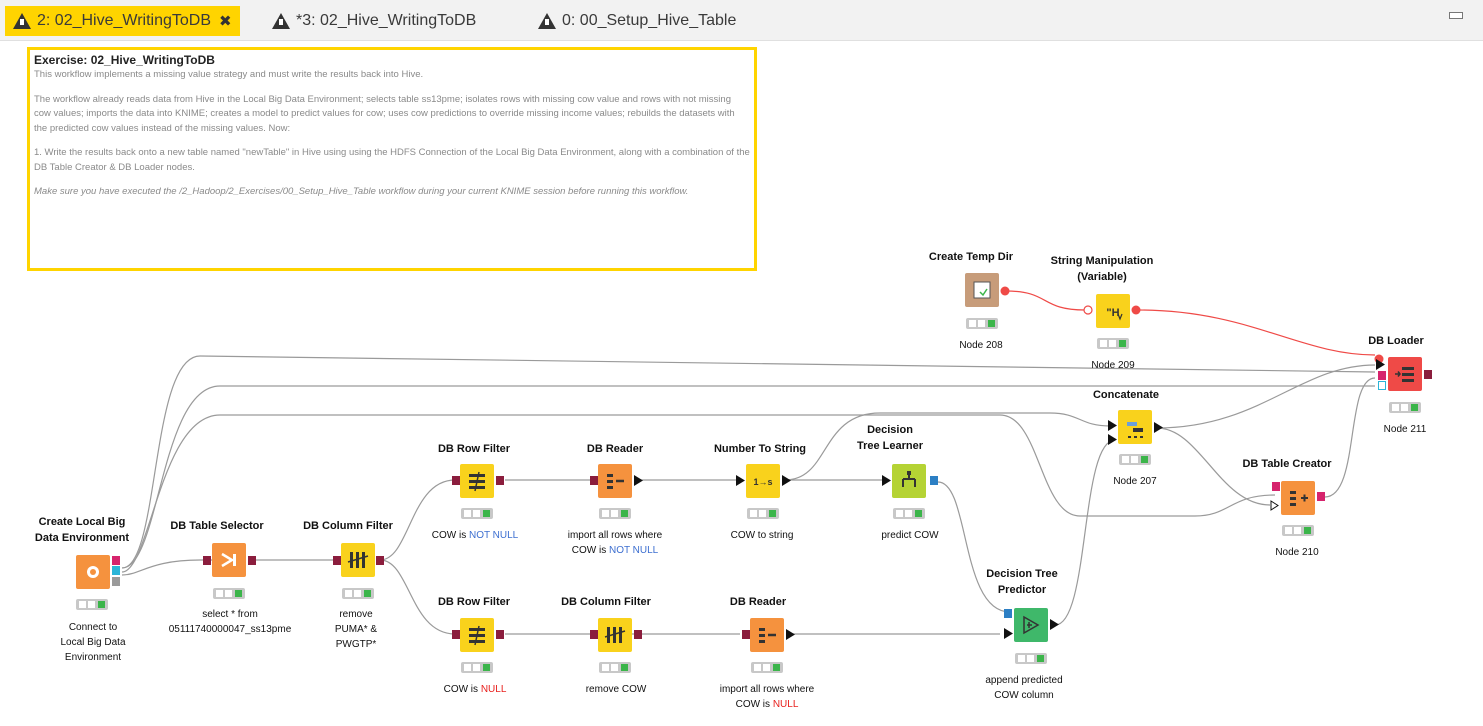 This screenshot has height=726, width=1483. What do you see at coordinates (890, 438) in the screenshot?
I see `node-title: Decision Tree Learner` at bounding box center [890, 438].